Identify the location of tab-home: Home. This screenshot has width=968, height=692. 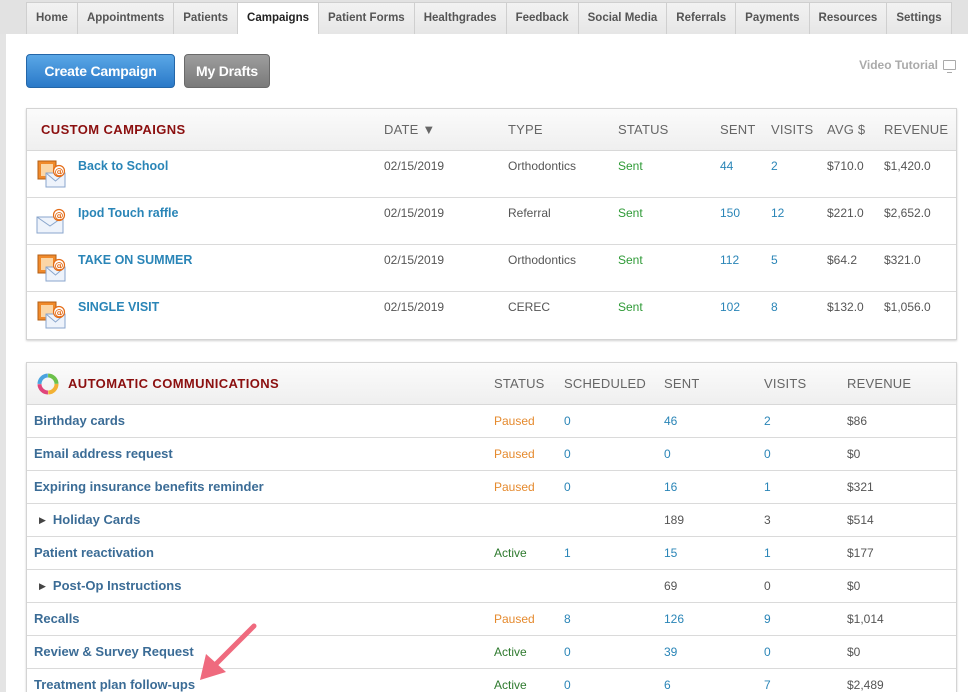
(51, 18).